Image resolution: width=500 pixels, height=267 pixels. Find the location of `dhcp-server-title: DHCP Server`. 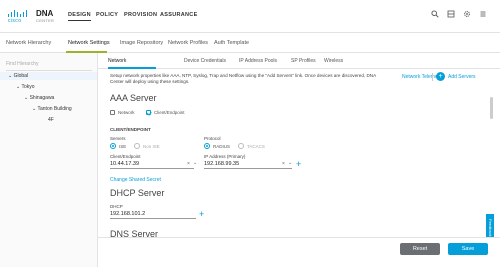

dhcp-server-title: DHCP Server is located at coordinates (137, 193).